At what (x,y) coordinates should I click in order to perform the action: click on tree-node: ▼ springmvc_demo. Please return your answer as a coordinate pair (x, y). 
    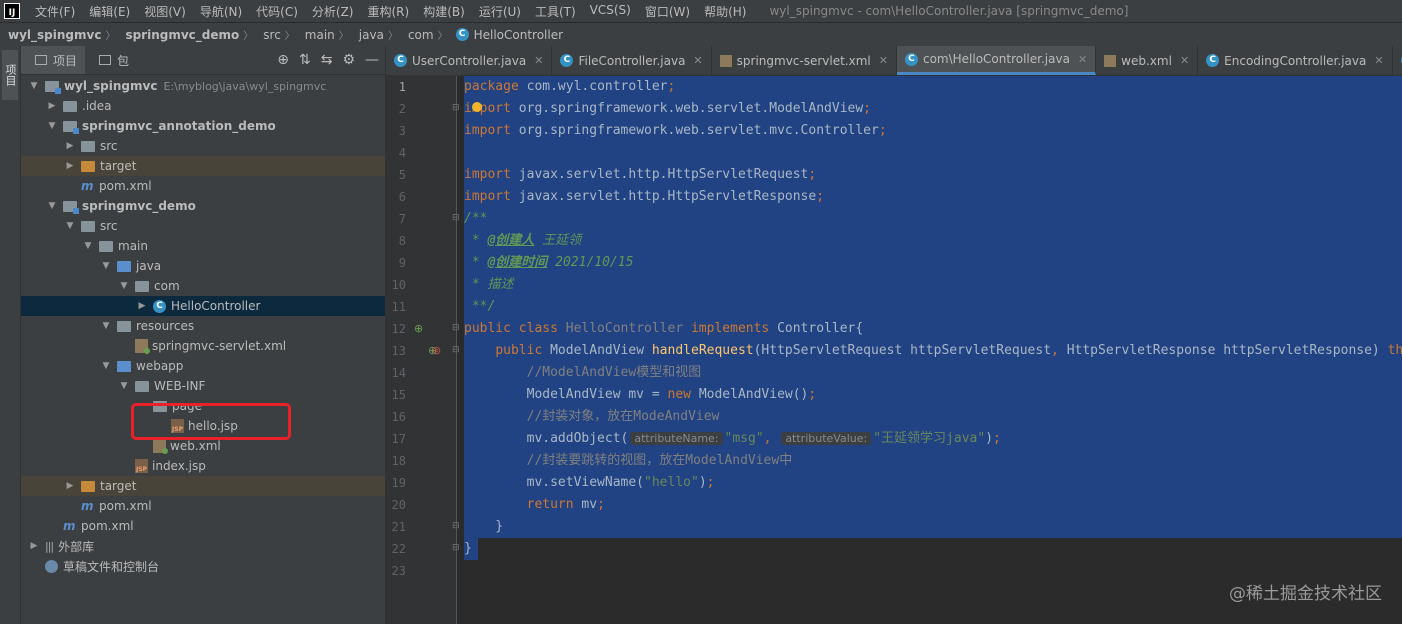
    Looking at the image, I should click on (203, 206).